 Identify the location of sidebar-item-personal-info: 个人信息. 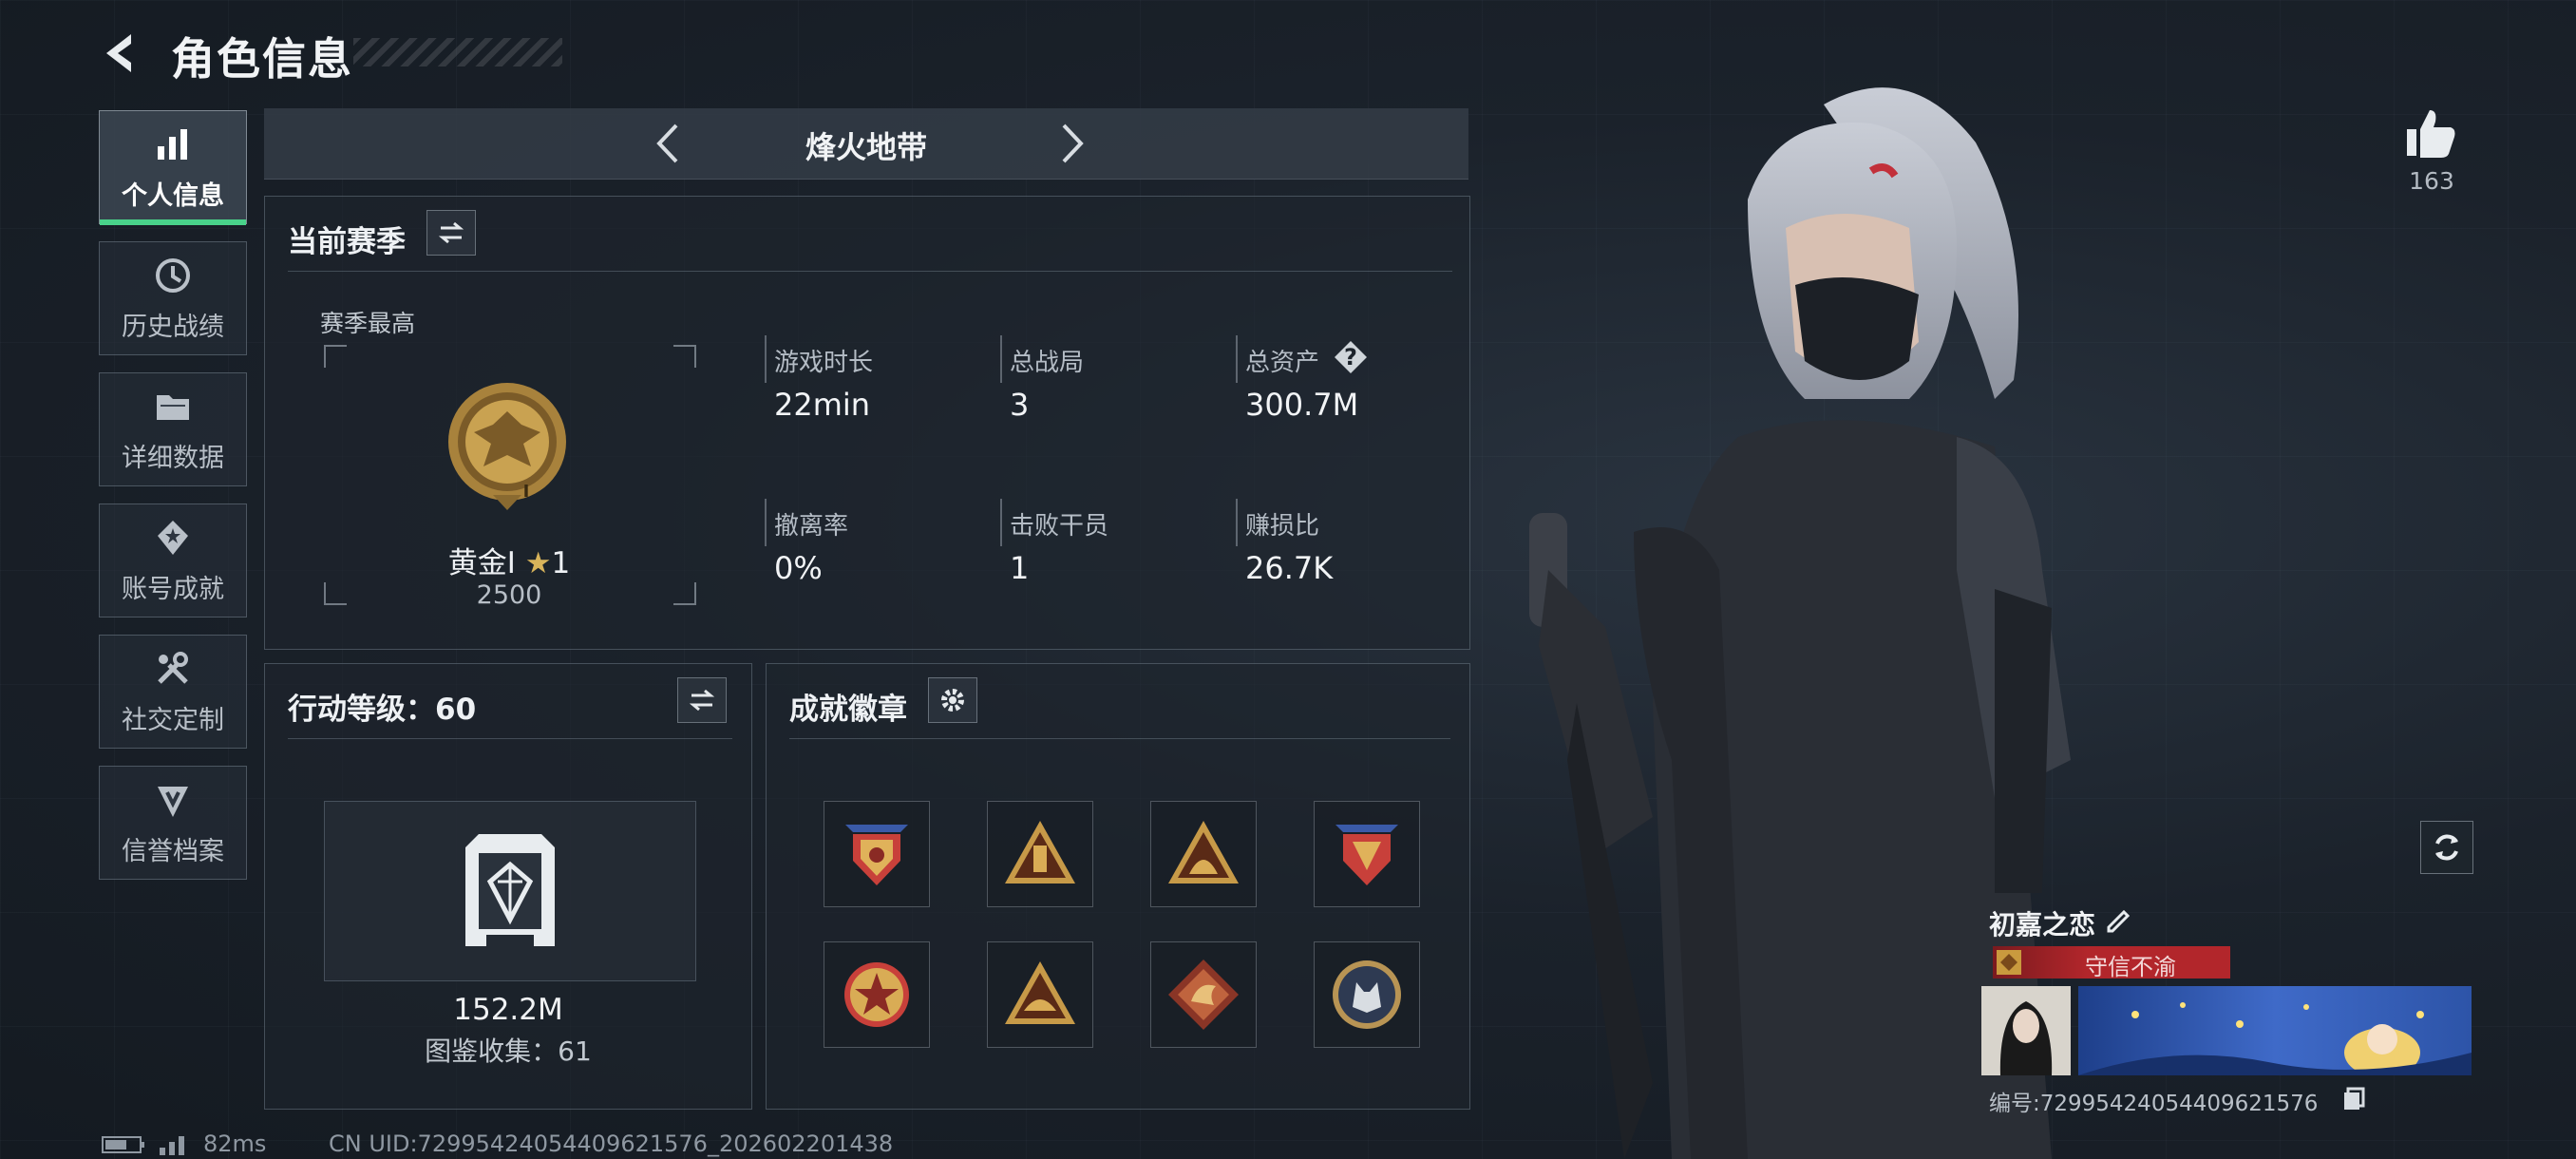
(173, 167).